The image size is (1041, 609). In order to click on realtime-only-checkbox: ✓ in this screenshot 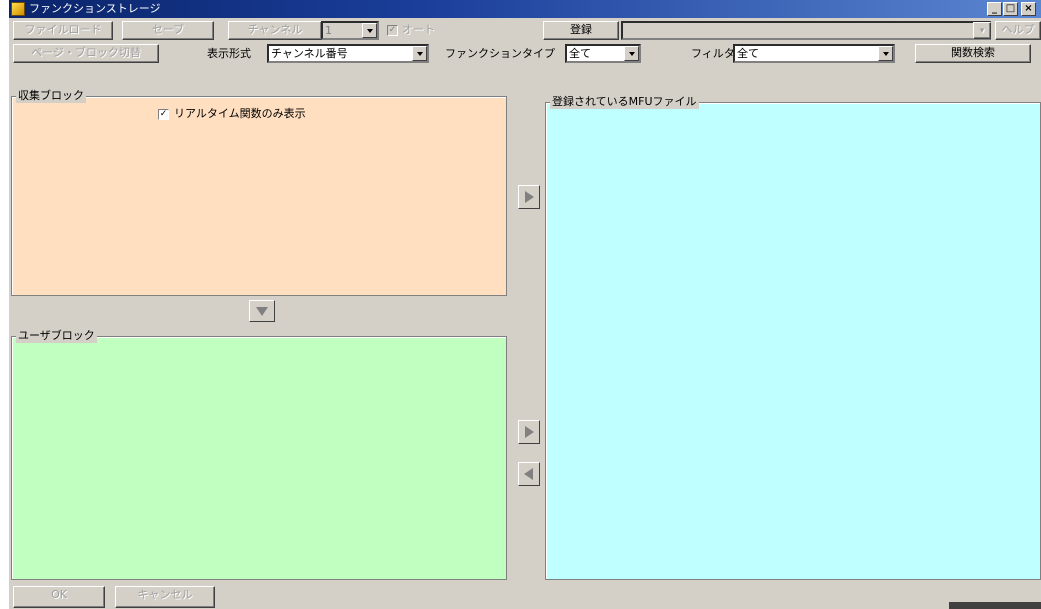, I will do `click(163, 114)`.